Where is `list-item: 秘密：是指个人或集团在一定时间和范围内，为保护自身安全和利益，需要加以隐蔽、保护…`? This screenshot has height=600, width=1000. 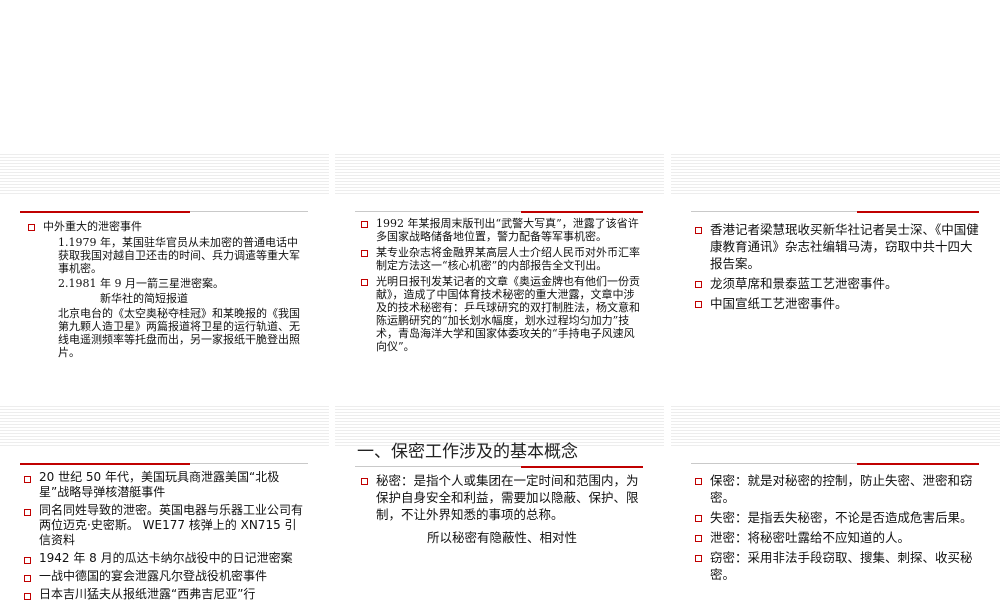
list-item: 秘密：是指个人或集团在一定时间和范围内，为保护自身安全和利益，需要加以隐蔽、保护… is located at coordinates (502, 497).